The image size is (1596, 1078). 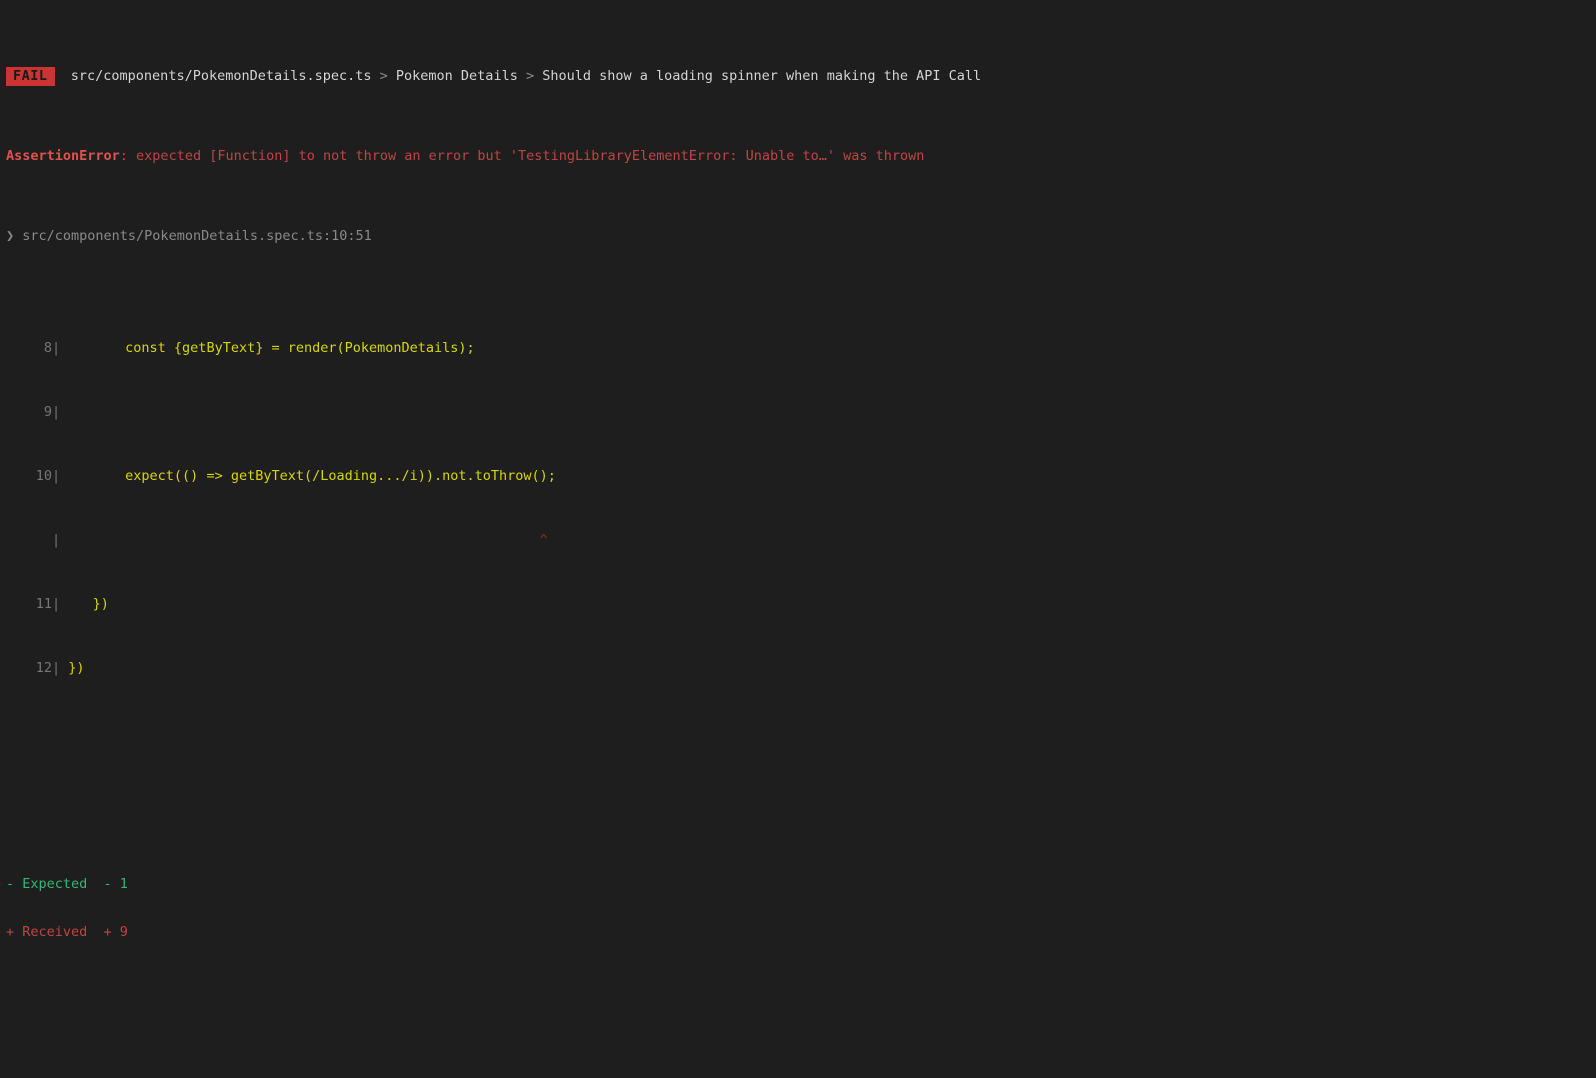 I want to click on error-caret-icon: ^, so click(x=304, y=540).